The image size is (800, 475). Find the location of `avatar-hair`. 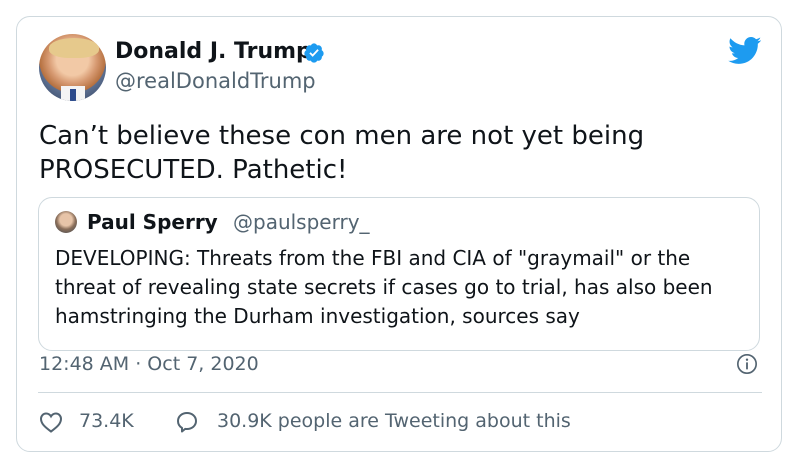

avatar-hair is located at coordinates (74, 48).